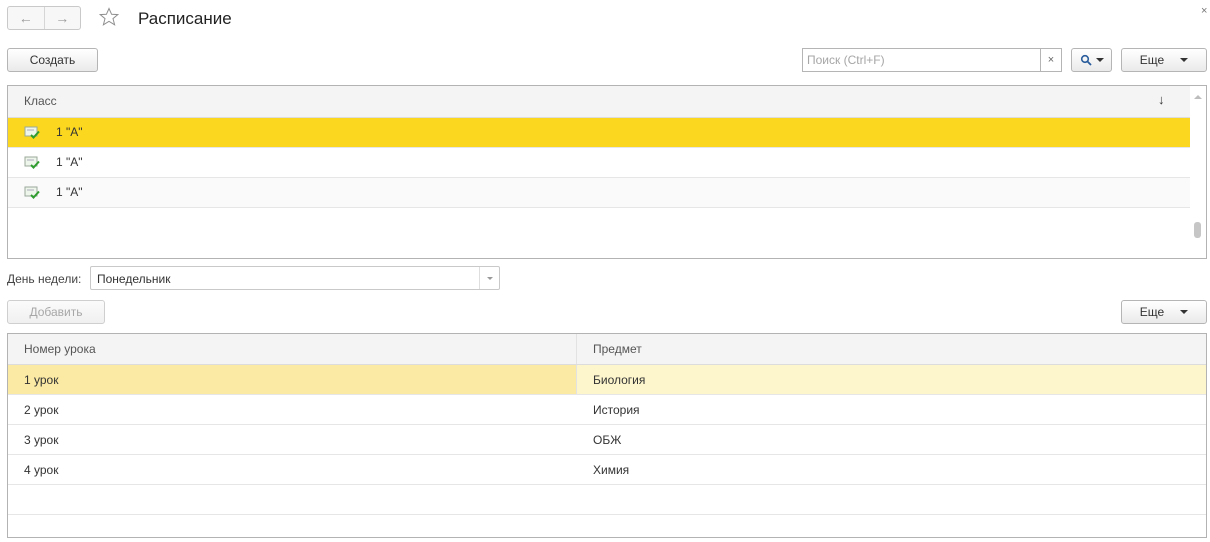  Describe the element at coordinates (109, 17) in the screenshot. I see `favorite-star-icon` at that location.